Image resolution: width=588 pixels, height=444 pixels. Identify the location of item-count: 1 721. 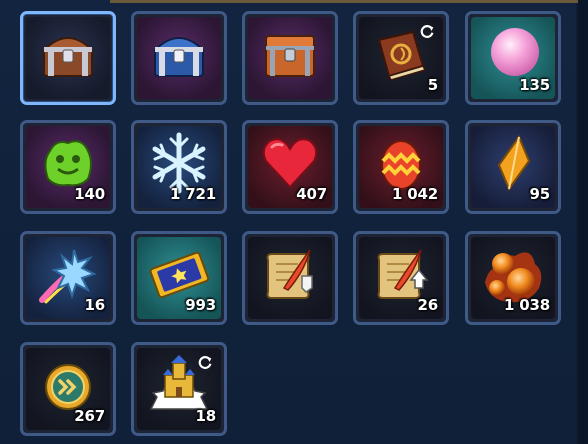
(193, 194).